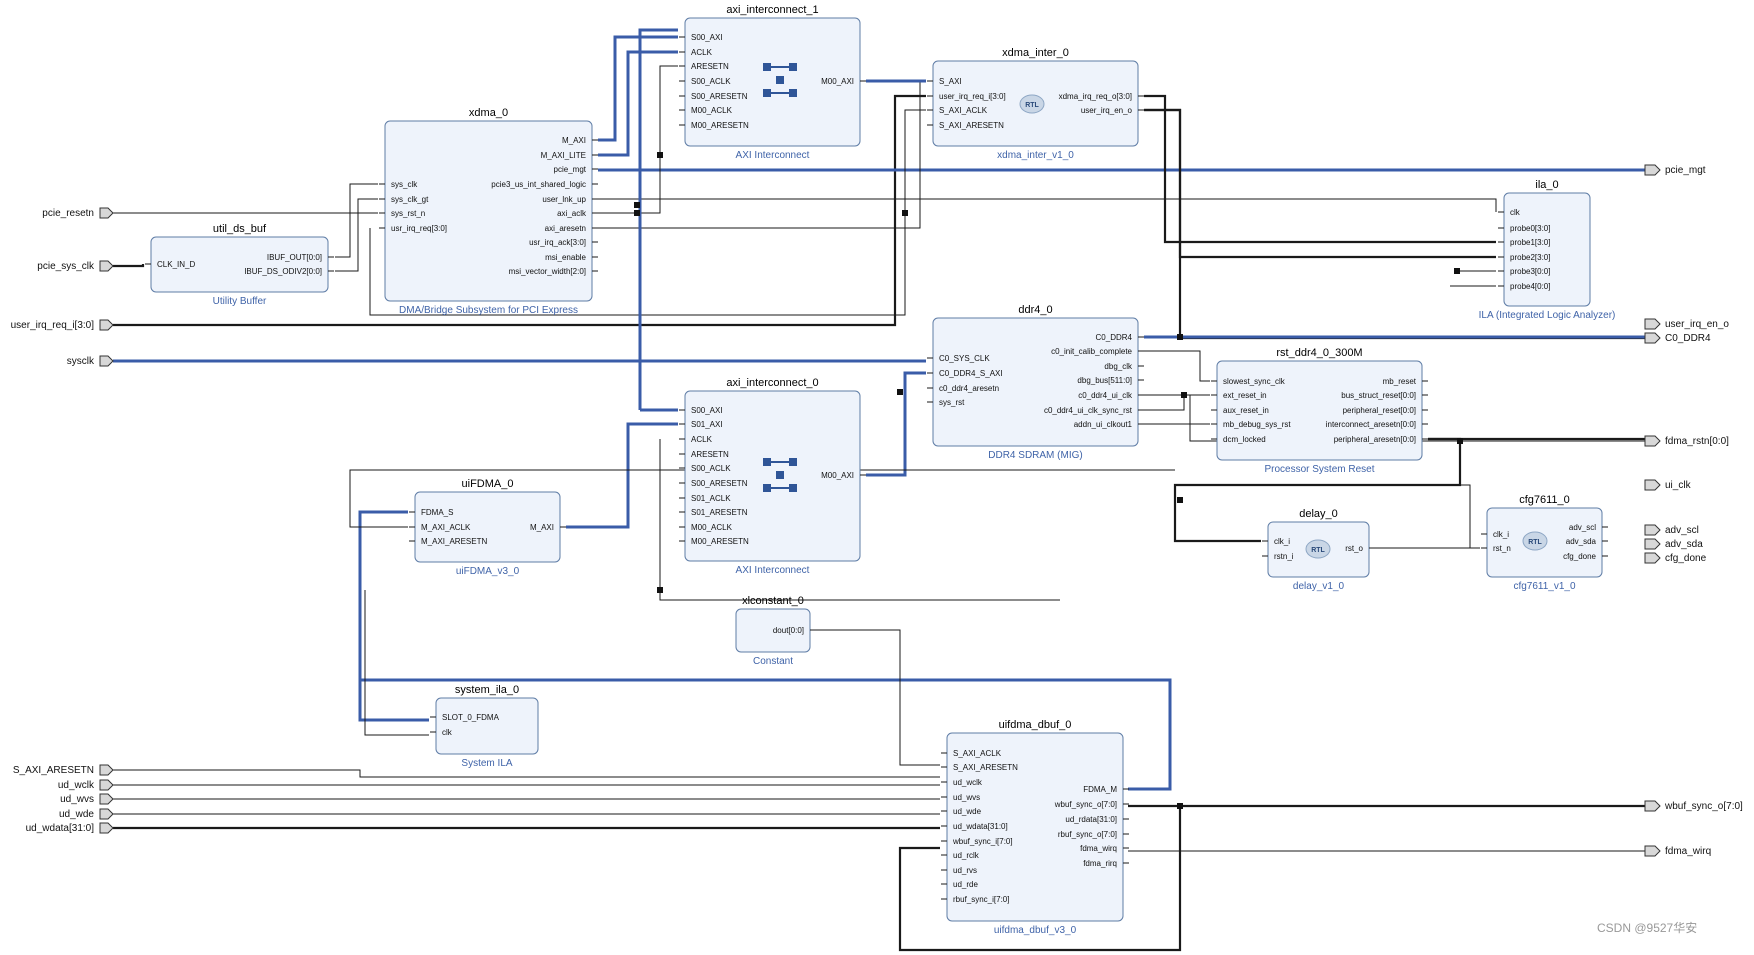  I want to click on pin-label: S01_ARESETN, so click(719, 512).